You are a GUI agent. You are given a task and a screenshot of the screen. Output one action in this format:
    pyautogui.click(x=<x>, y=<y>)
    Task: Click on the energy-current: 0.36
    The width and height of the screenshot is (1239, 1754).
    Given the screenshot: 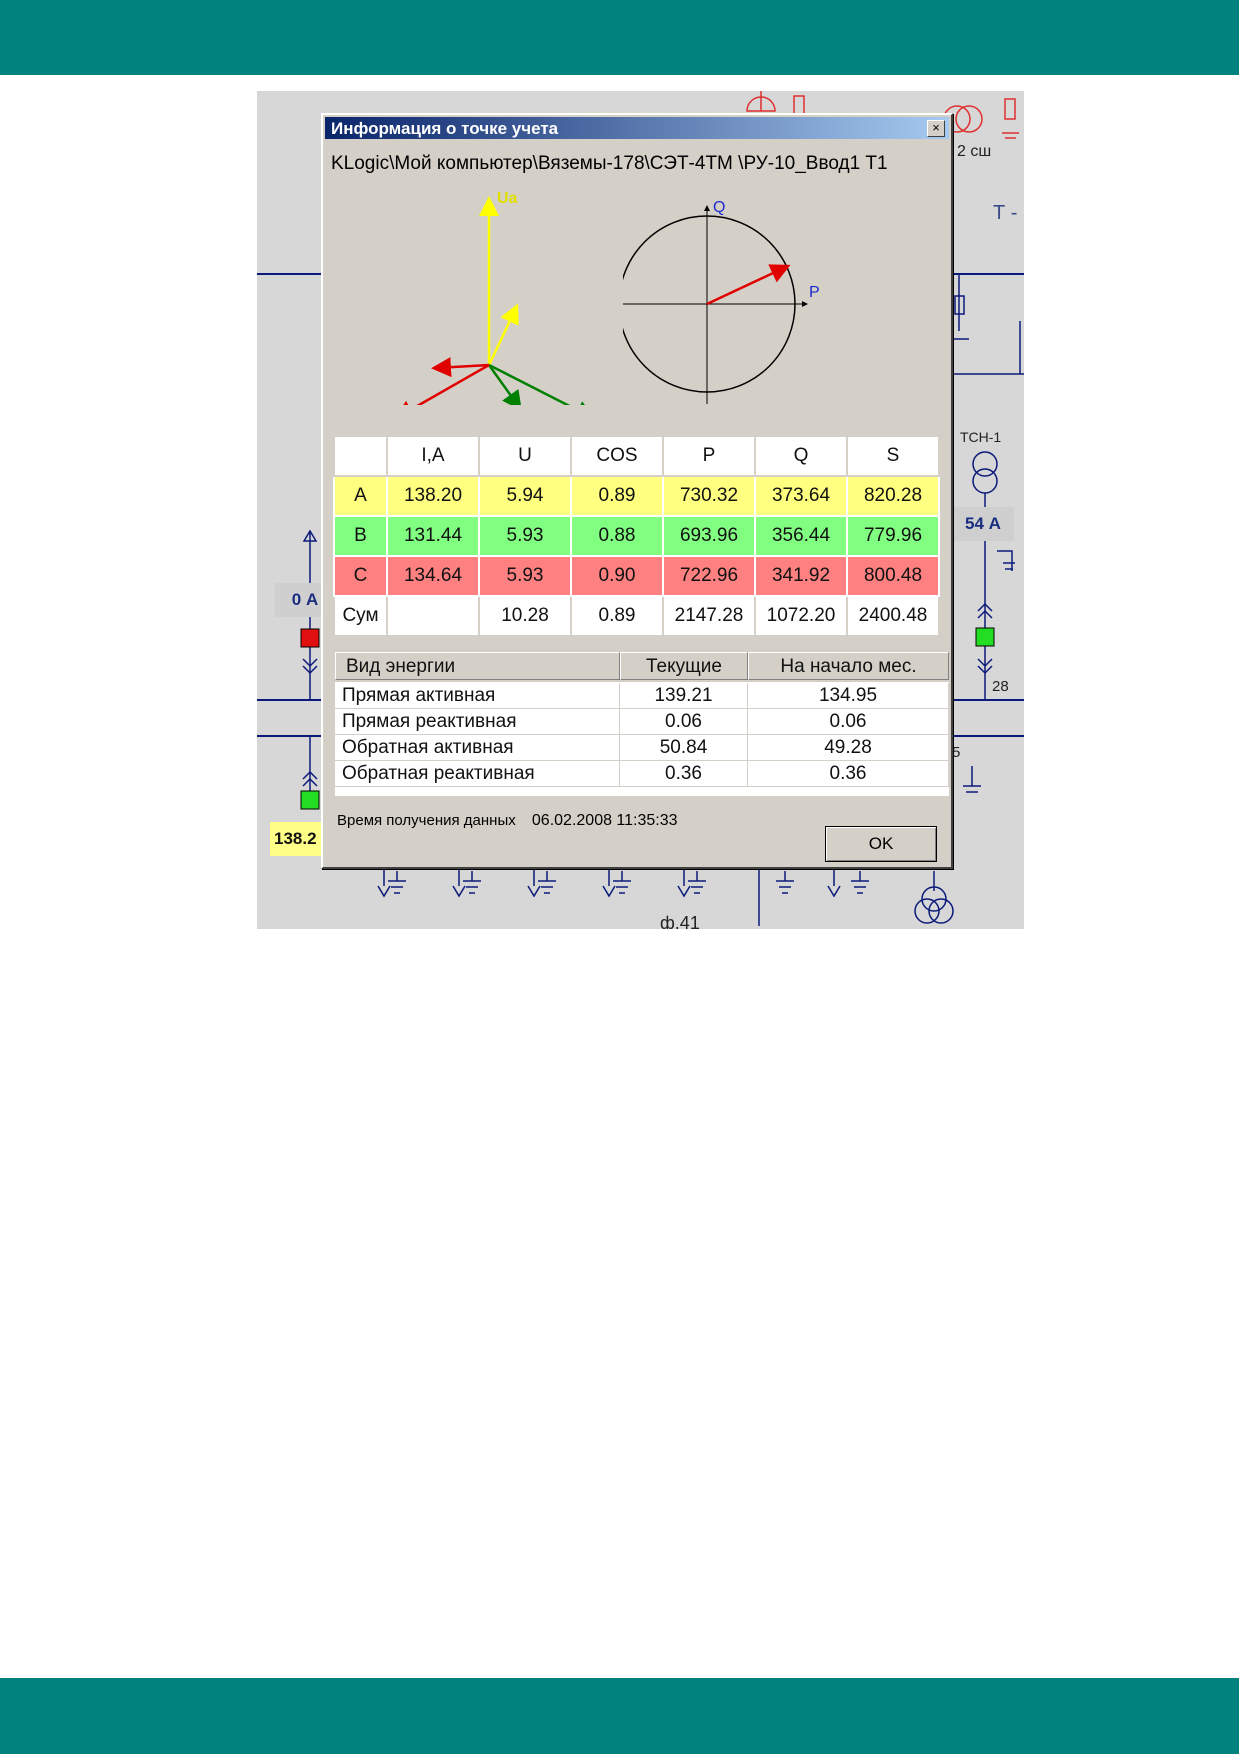 What is the action you would take?
    pyautogui.click(x=684, y=773)
    